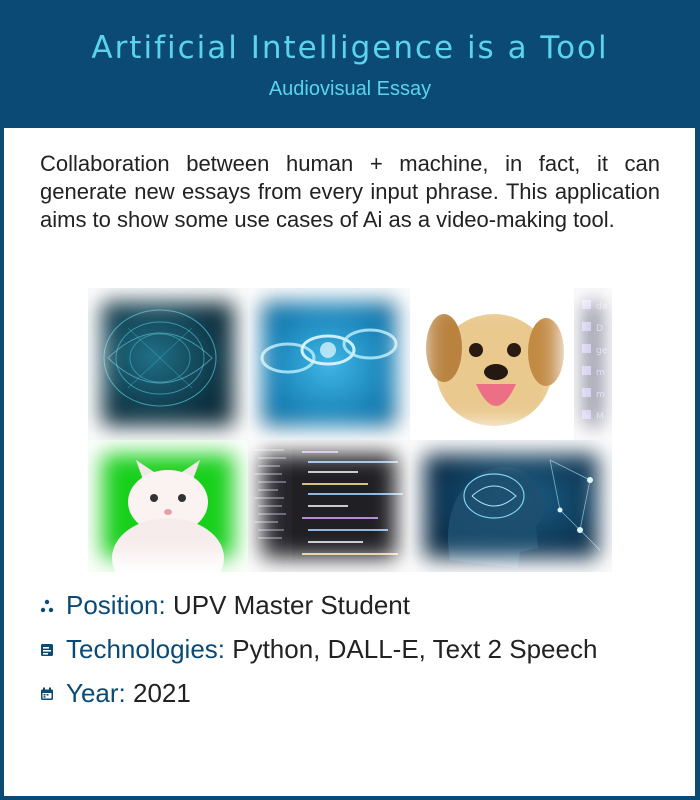 The height and width of the screenshot is (800, 700). What do you see at coordinates (168, 516) in the screenshot?
I see `cat-icon` at bounding box center [168, 516].